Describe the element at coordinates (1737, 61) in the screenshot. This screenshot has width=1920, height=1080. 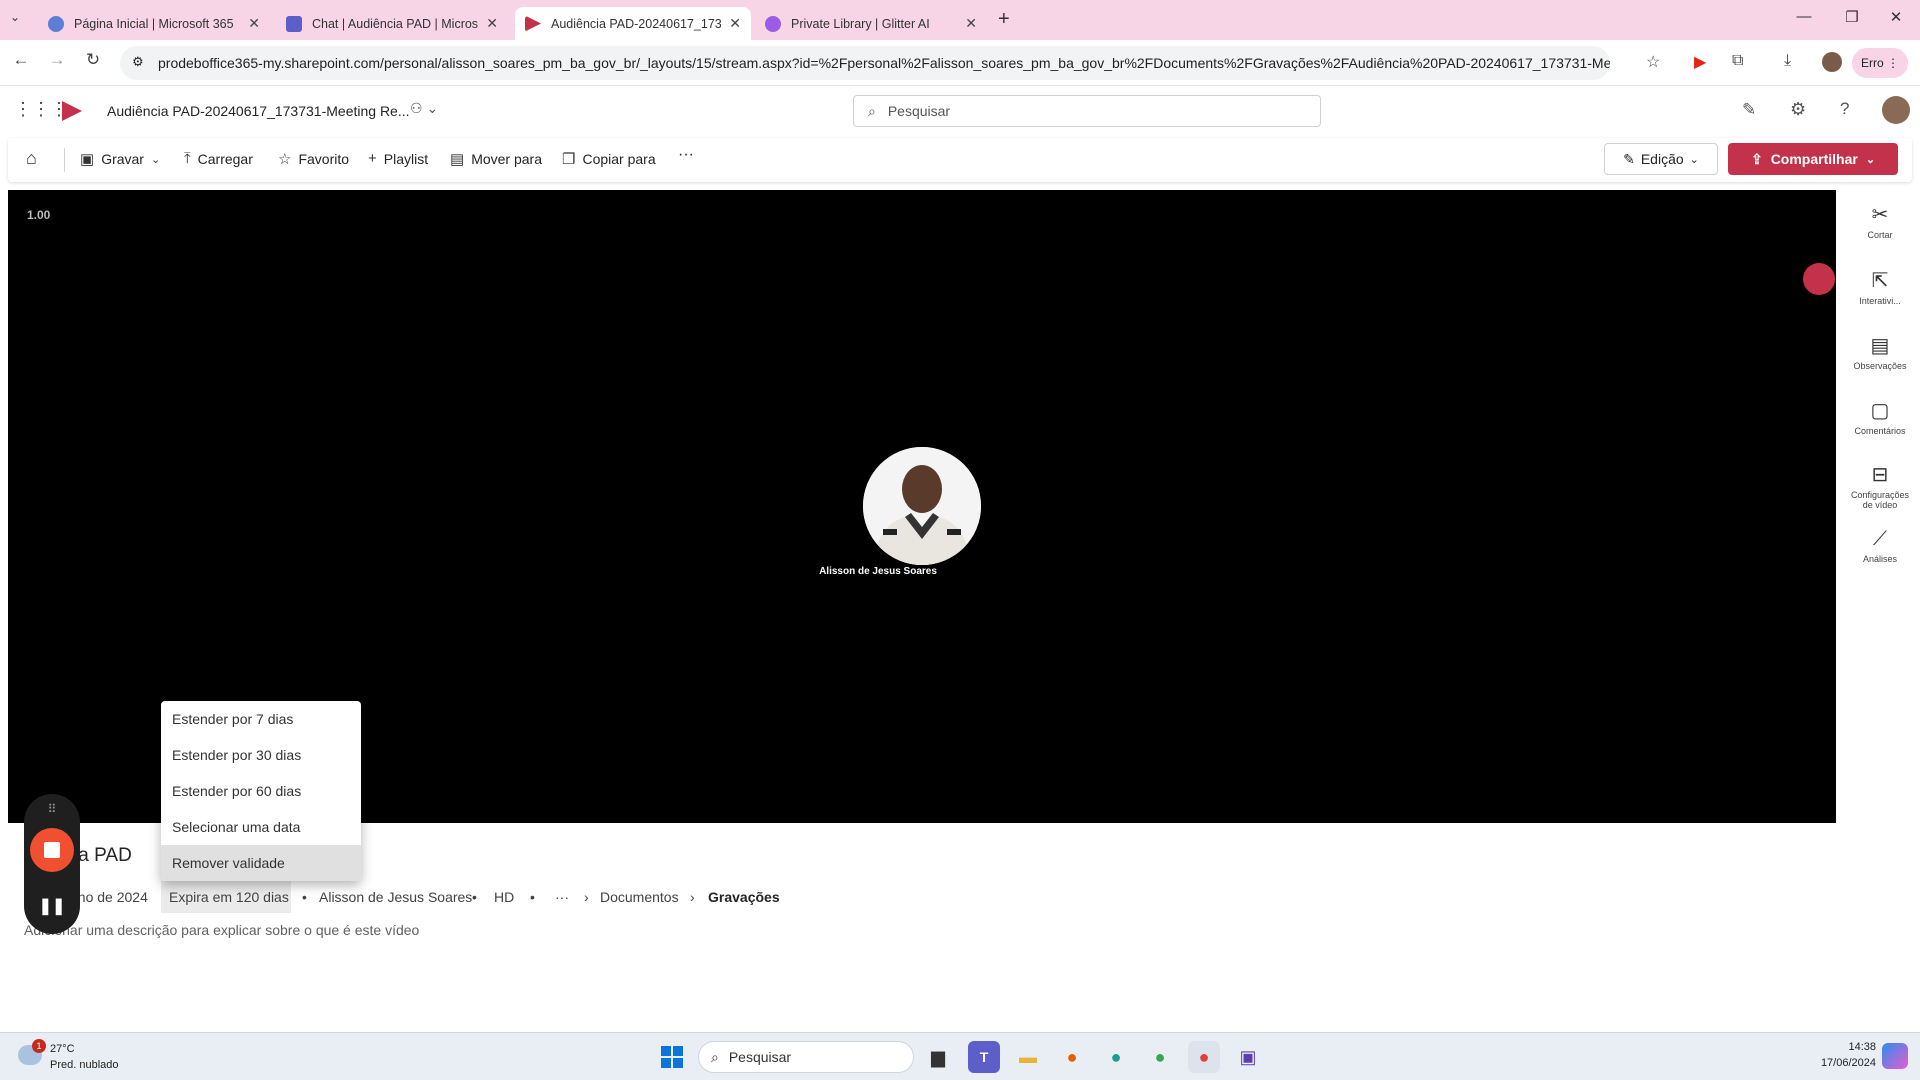
I see `extensions-icon: ⧉` at that location.